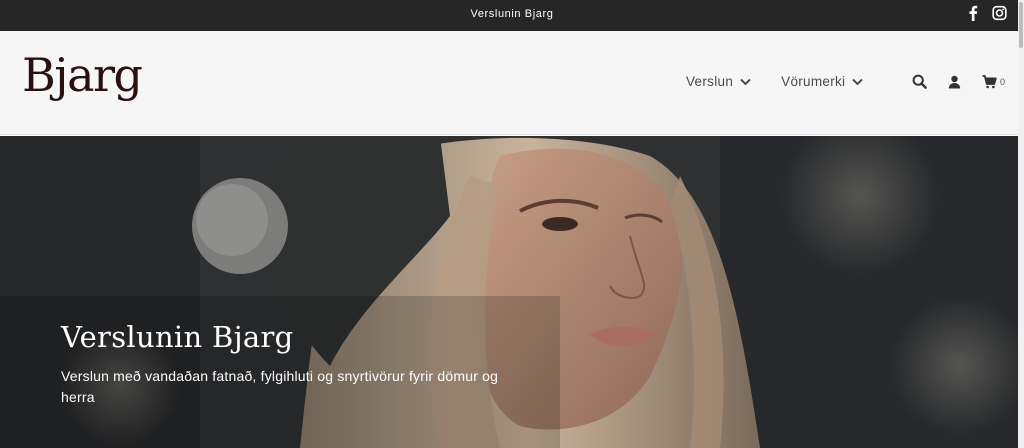 The image size is (1024, 448). I want to click on scrollbar, so click(1021, 224).